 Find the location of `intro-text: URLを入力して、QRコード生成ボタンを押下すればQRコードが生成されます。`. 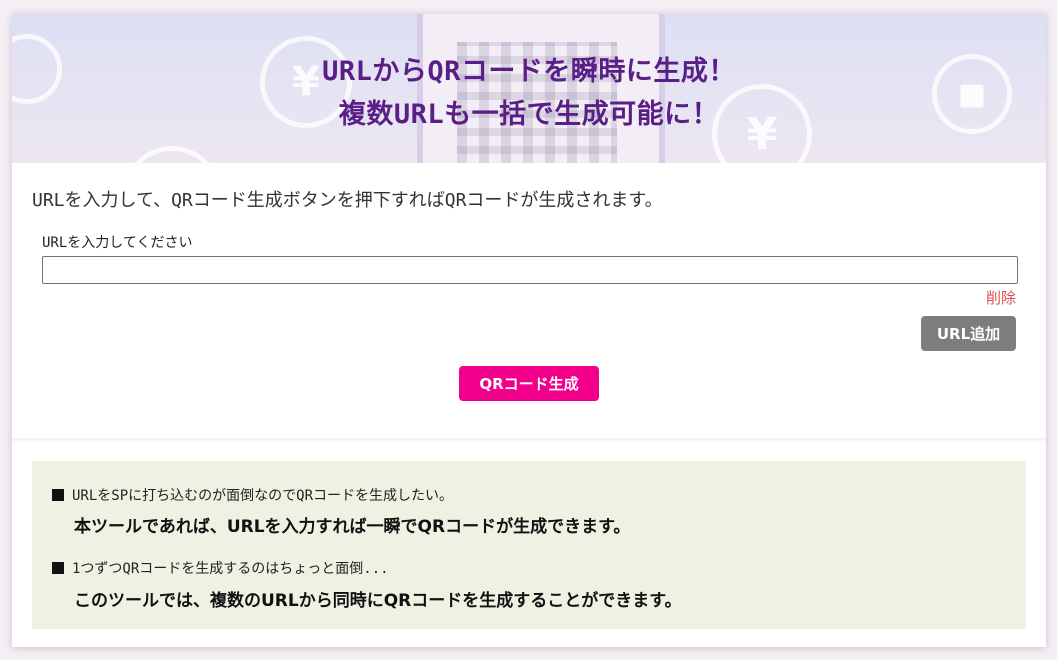

intro-text: URLを入力して、QRコード生成ボタンを押下すればQRコードが生成されます。 is located at coordinates (347, 200).